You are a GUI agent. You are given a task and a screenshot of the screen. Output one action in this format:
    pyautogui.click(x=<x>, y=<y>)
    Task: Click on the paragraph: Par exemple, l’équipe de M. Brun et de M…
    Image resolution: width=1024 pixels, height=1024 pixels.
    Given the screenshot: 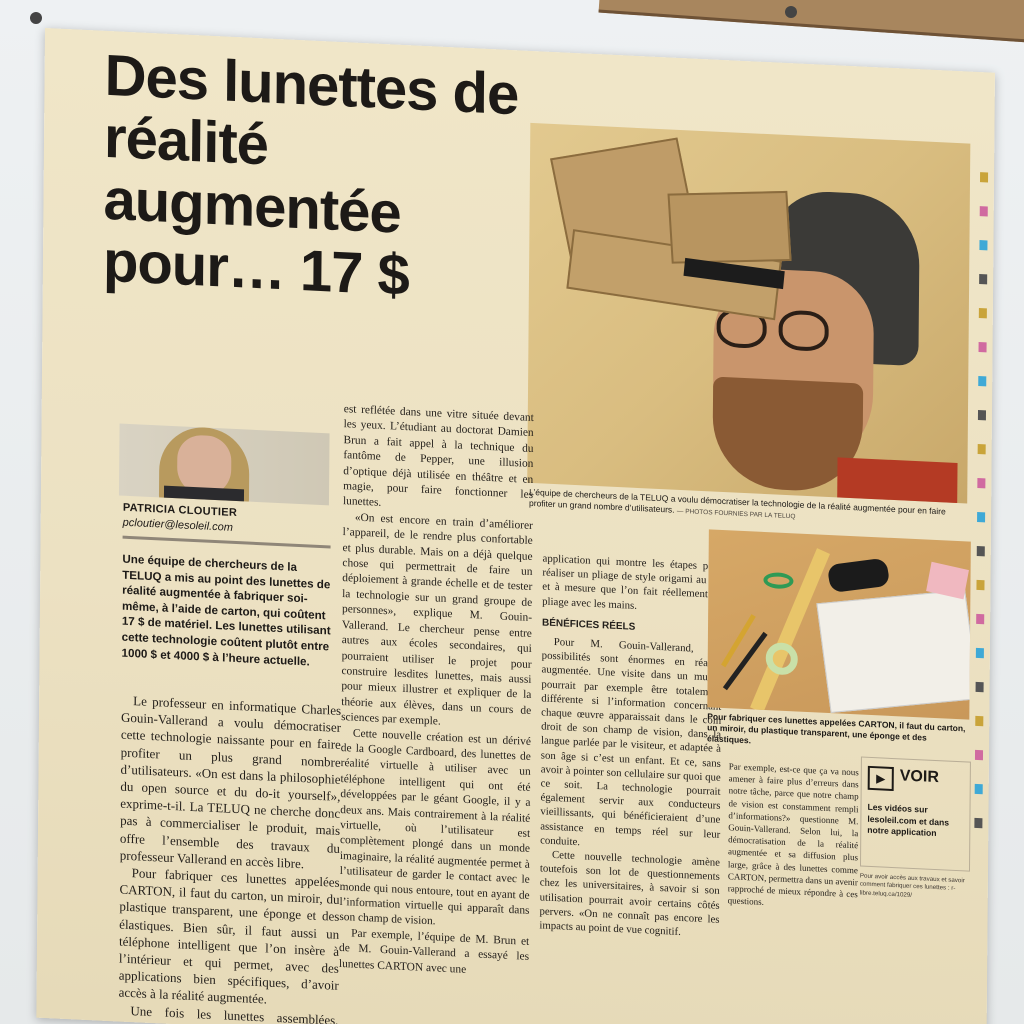 What is the action you would take?
    pyautogui.click(x=434, y=951)
    